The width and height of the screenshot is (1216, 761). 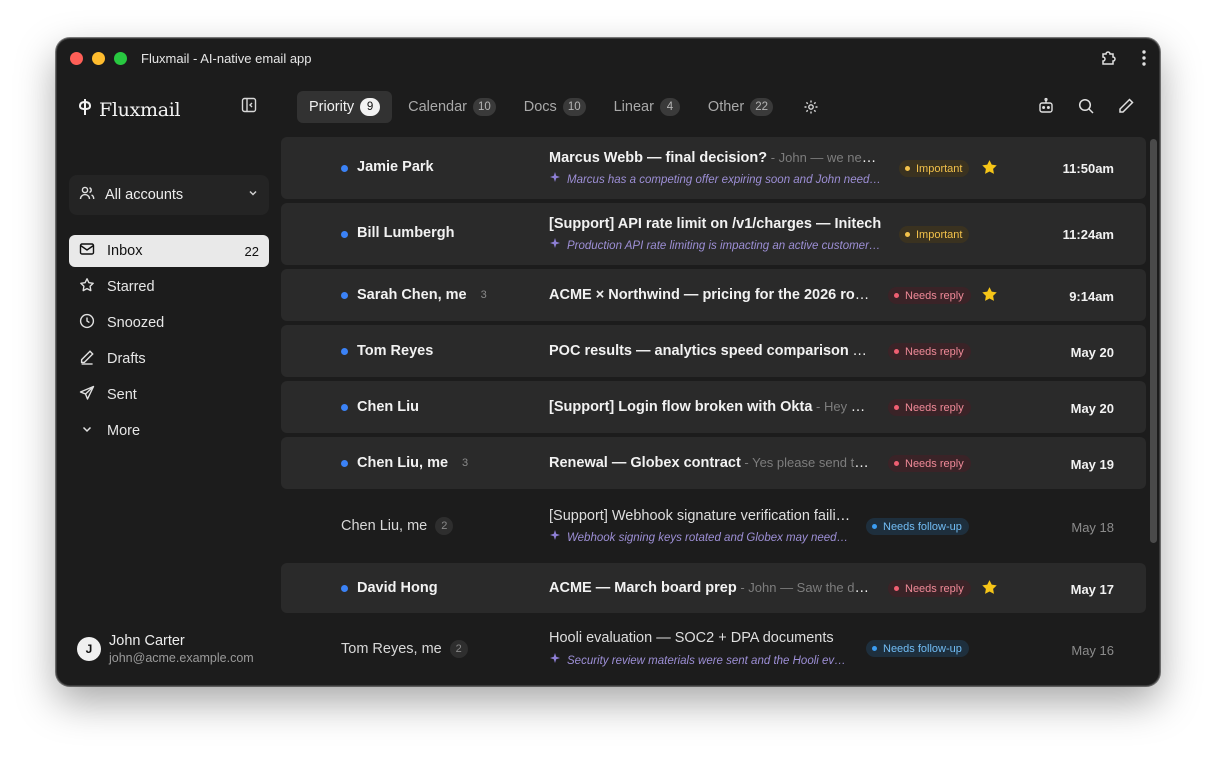 What do you see at coordinates (1153, 341) in the screenshot?
I see `email-list-scrollbar` at bounding box center [1153, 341].